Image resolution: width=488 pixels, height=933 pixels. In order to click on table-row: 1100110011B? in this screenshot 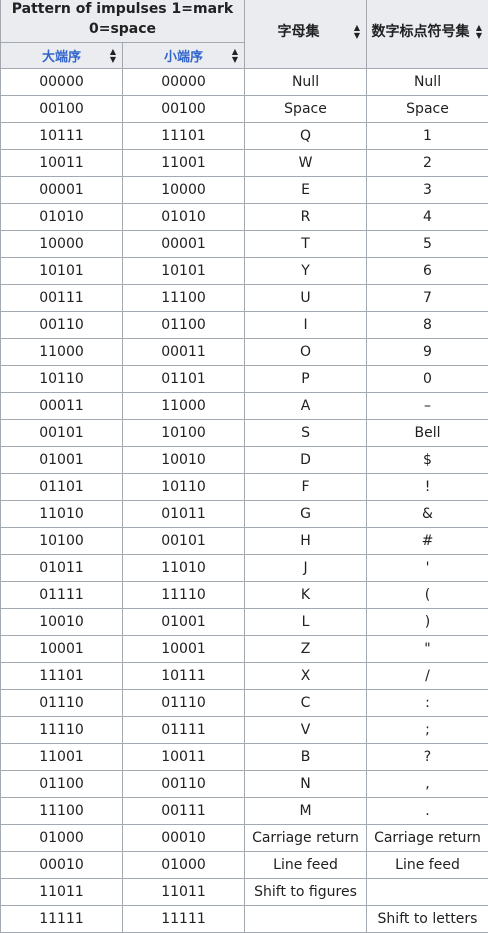, I will do `click(244, 757)`.